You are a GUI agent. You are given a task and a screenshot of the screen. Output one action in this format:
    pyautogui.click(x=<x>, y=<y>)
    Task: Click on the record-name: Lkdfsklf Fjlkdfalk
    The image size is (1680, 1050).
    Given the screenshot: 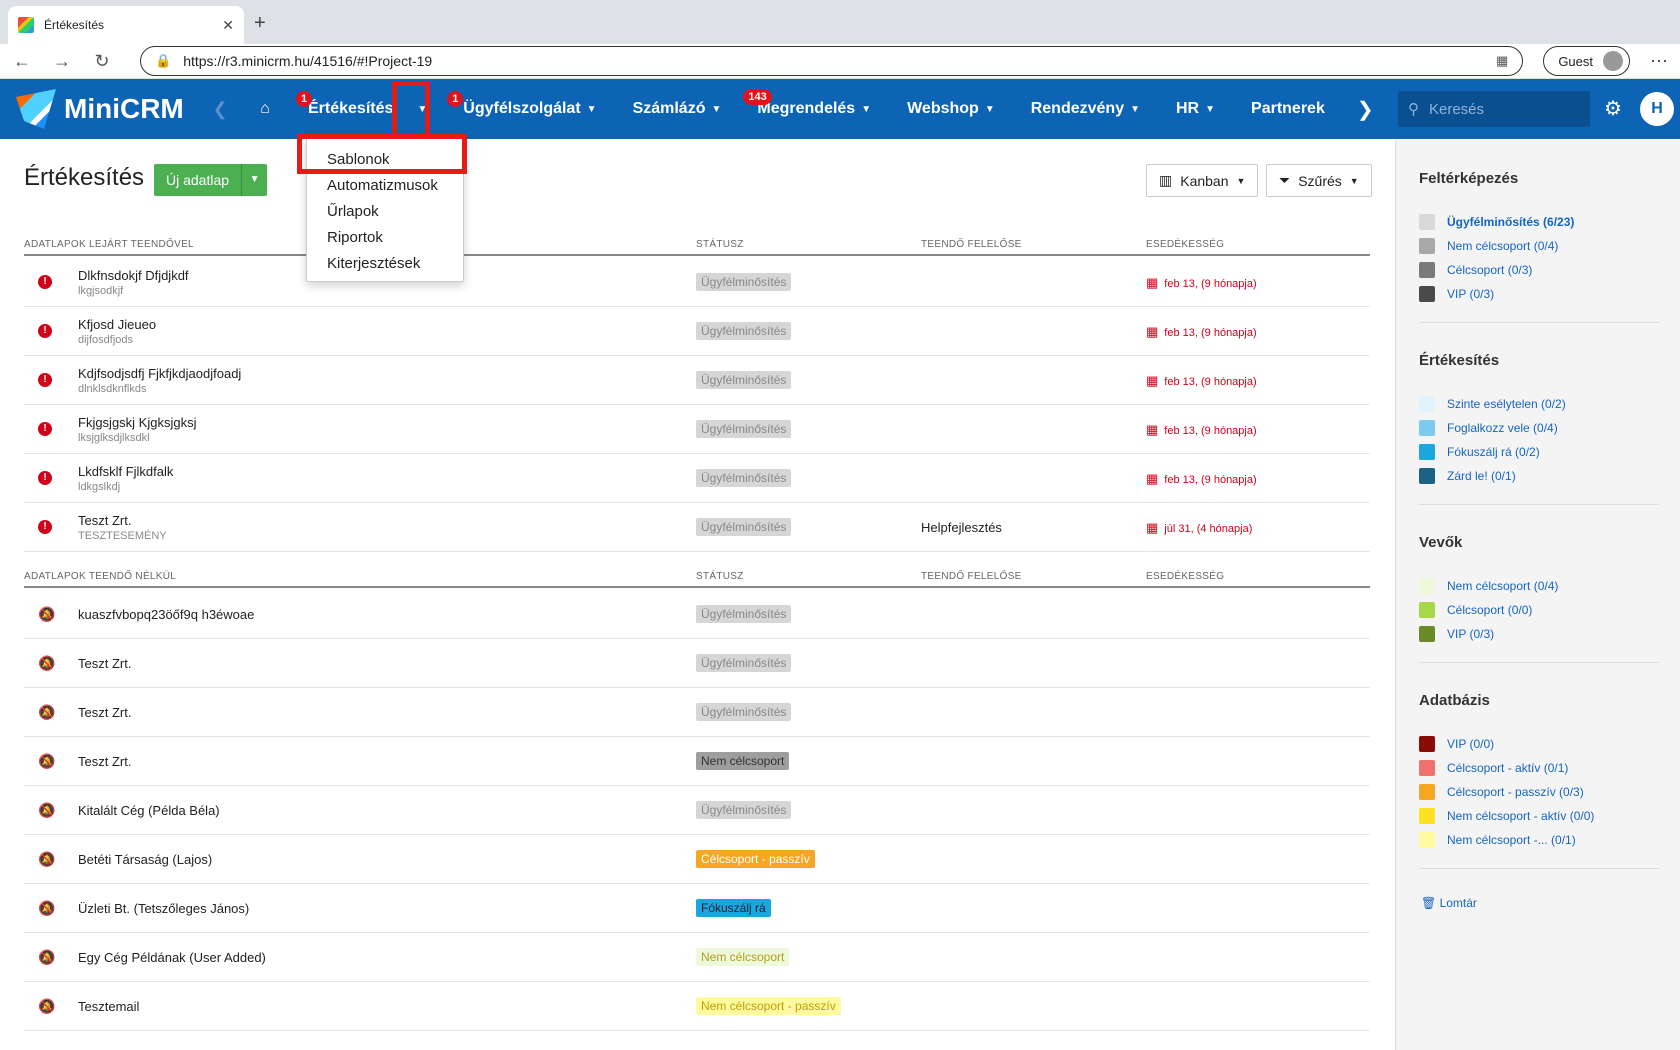 What is the action you would take?
    pyautogui.click(x=125, y=471)
    